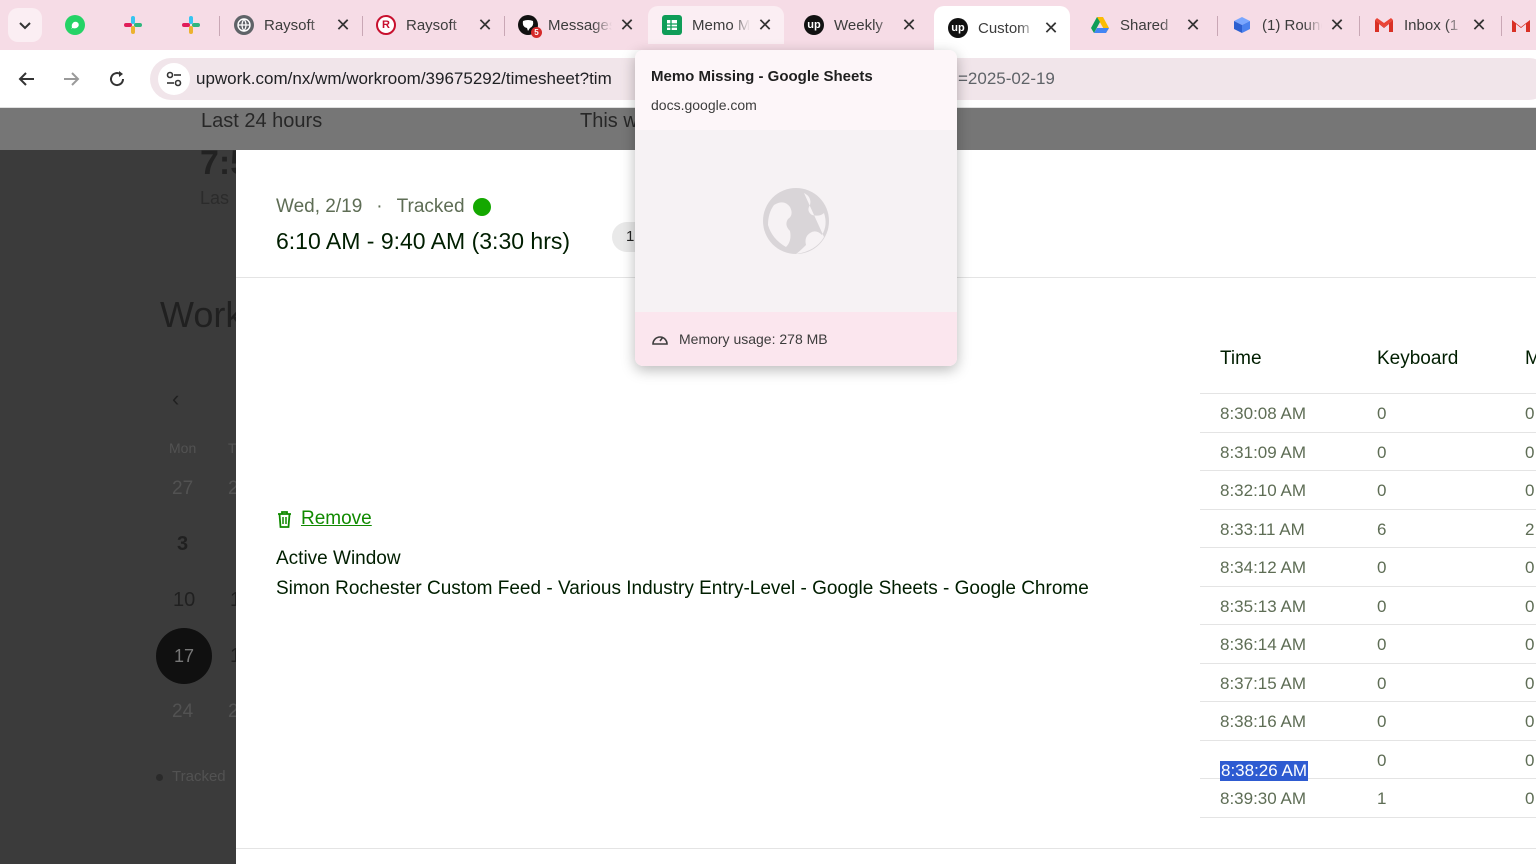 The height and width of the screenshot is (864, 1536). I want to click on tab-gmail-overflow, so click(1521, 25).